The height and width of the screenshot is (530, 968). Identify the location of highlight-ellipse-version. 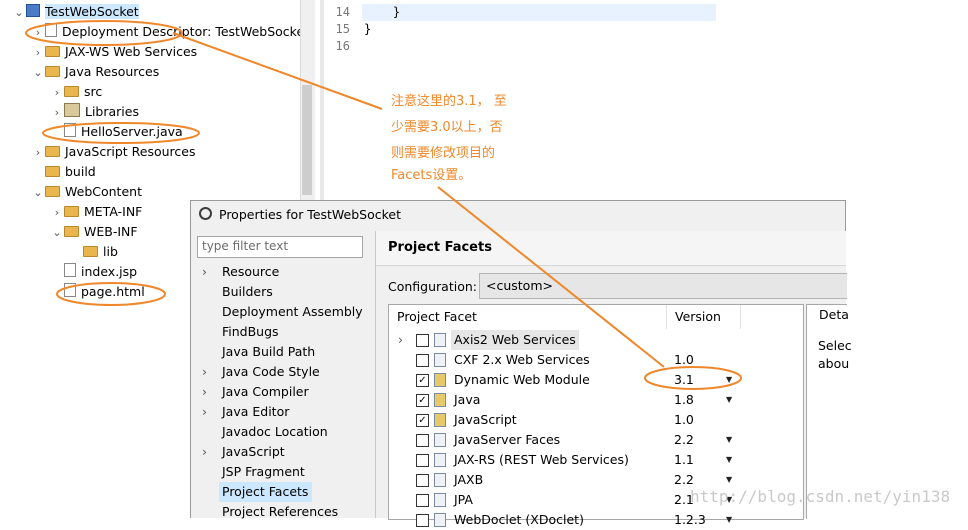
(693, 378).